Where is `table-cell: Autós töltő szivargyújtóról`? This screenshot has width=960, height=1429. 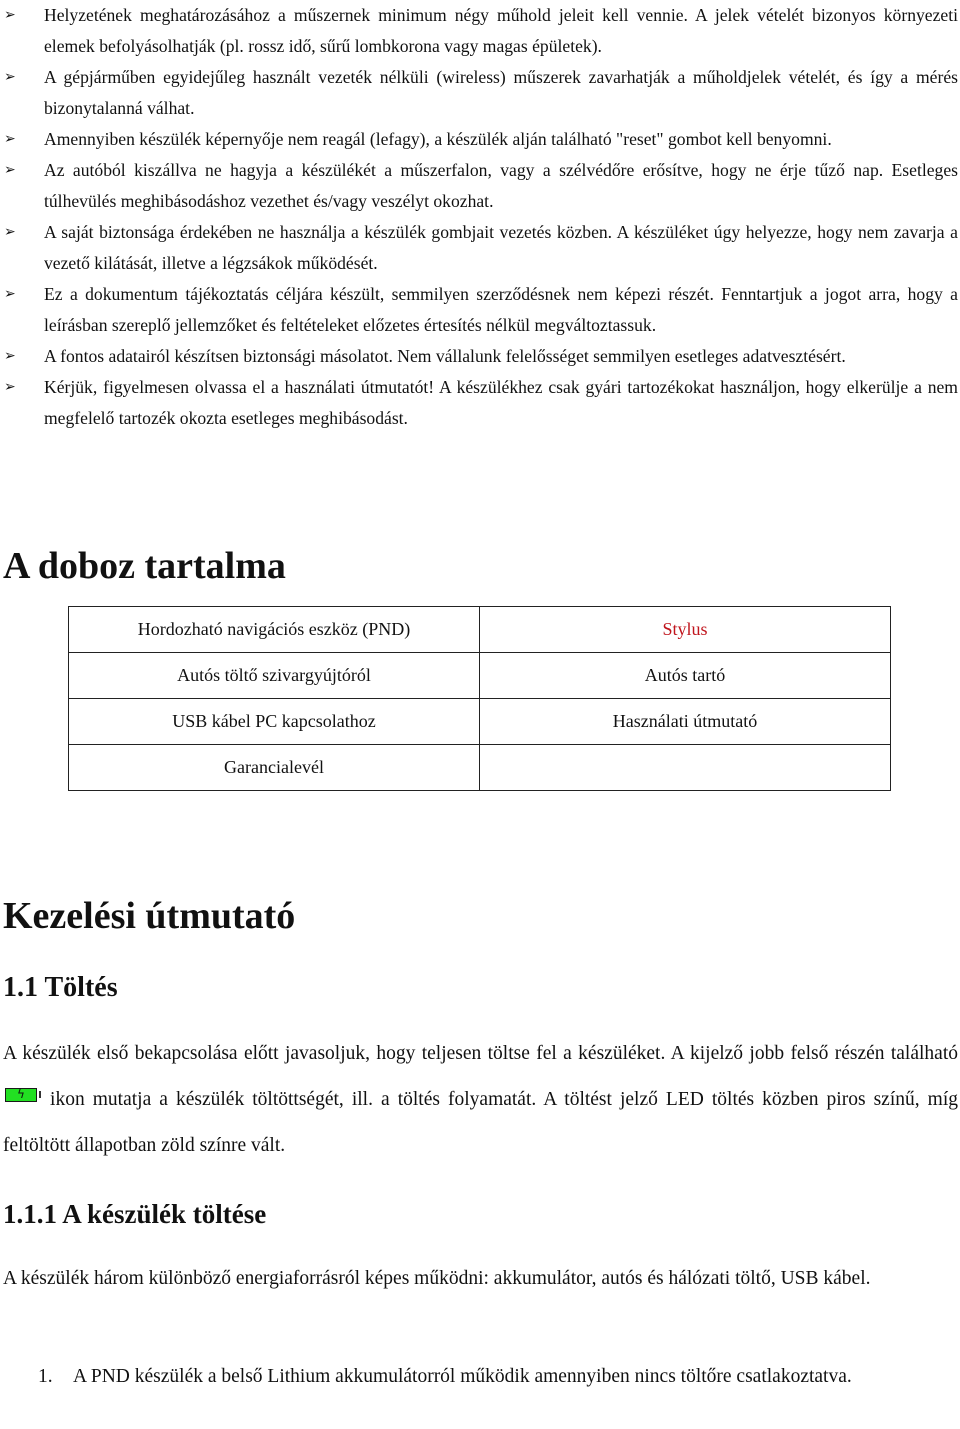 table-cell: Autós töltő szivargyújtóról is located at coordinates (274, 675).